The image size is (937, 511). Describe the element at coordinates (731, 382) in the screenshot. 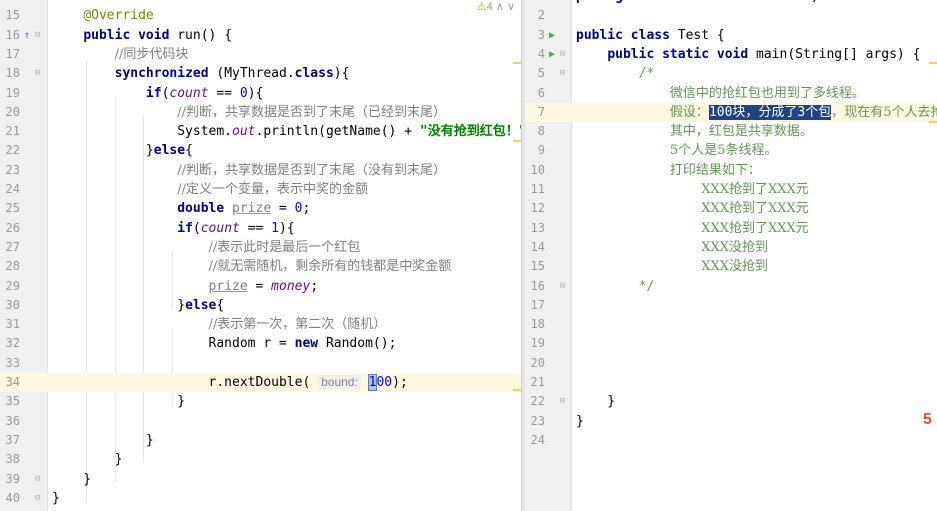

I see `code-line: 21` at that location.